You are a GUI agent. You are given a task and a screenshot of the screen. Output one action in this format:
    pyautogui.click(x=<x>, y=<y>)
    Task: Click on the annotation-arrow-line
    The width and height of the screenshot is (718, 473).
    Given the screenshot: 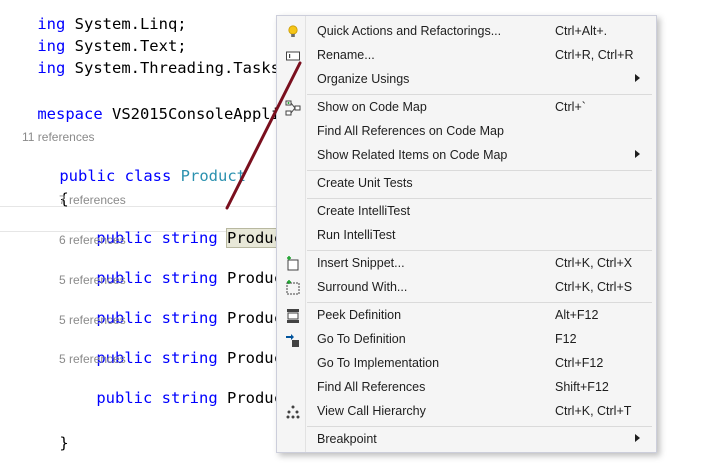 What is the action you would take?
    pyautogui.click(x=263, y=135)
    